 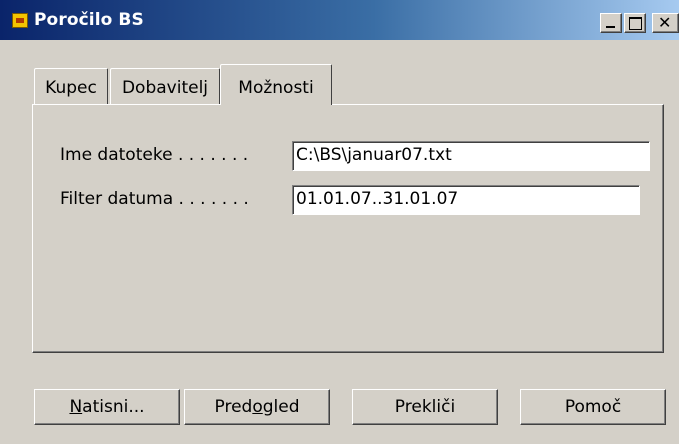 I want to click on tab-moznosti: Možnosti, so click(x=276, y=84).